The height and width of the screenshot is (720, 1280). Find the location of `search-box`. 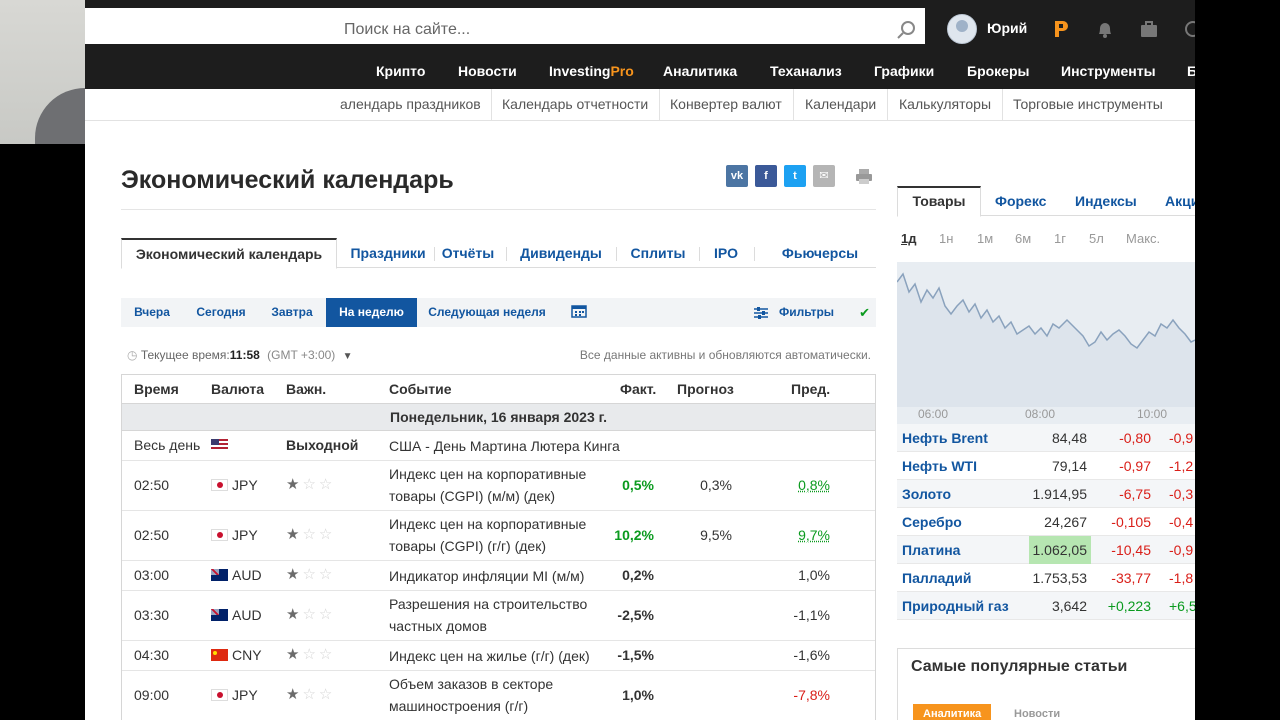

search-box is located at coordinates (634, 30).